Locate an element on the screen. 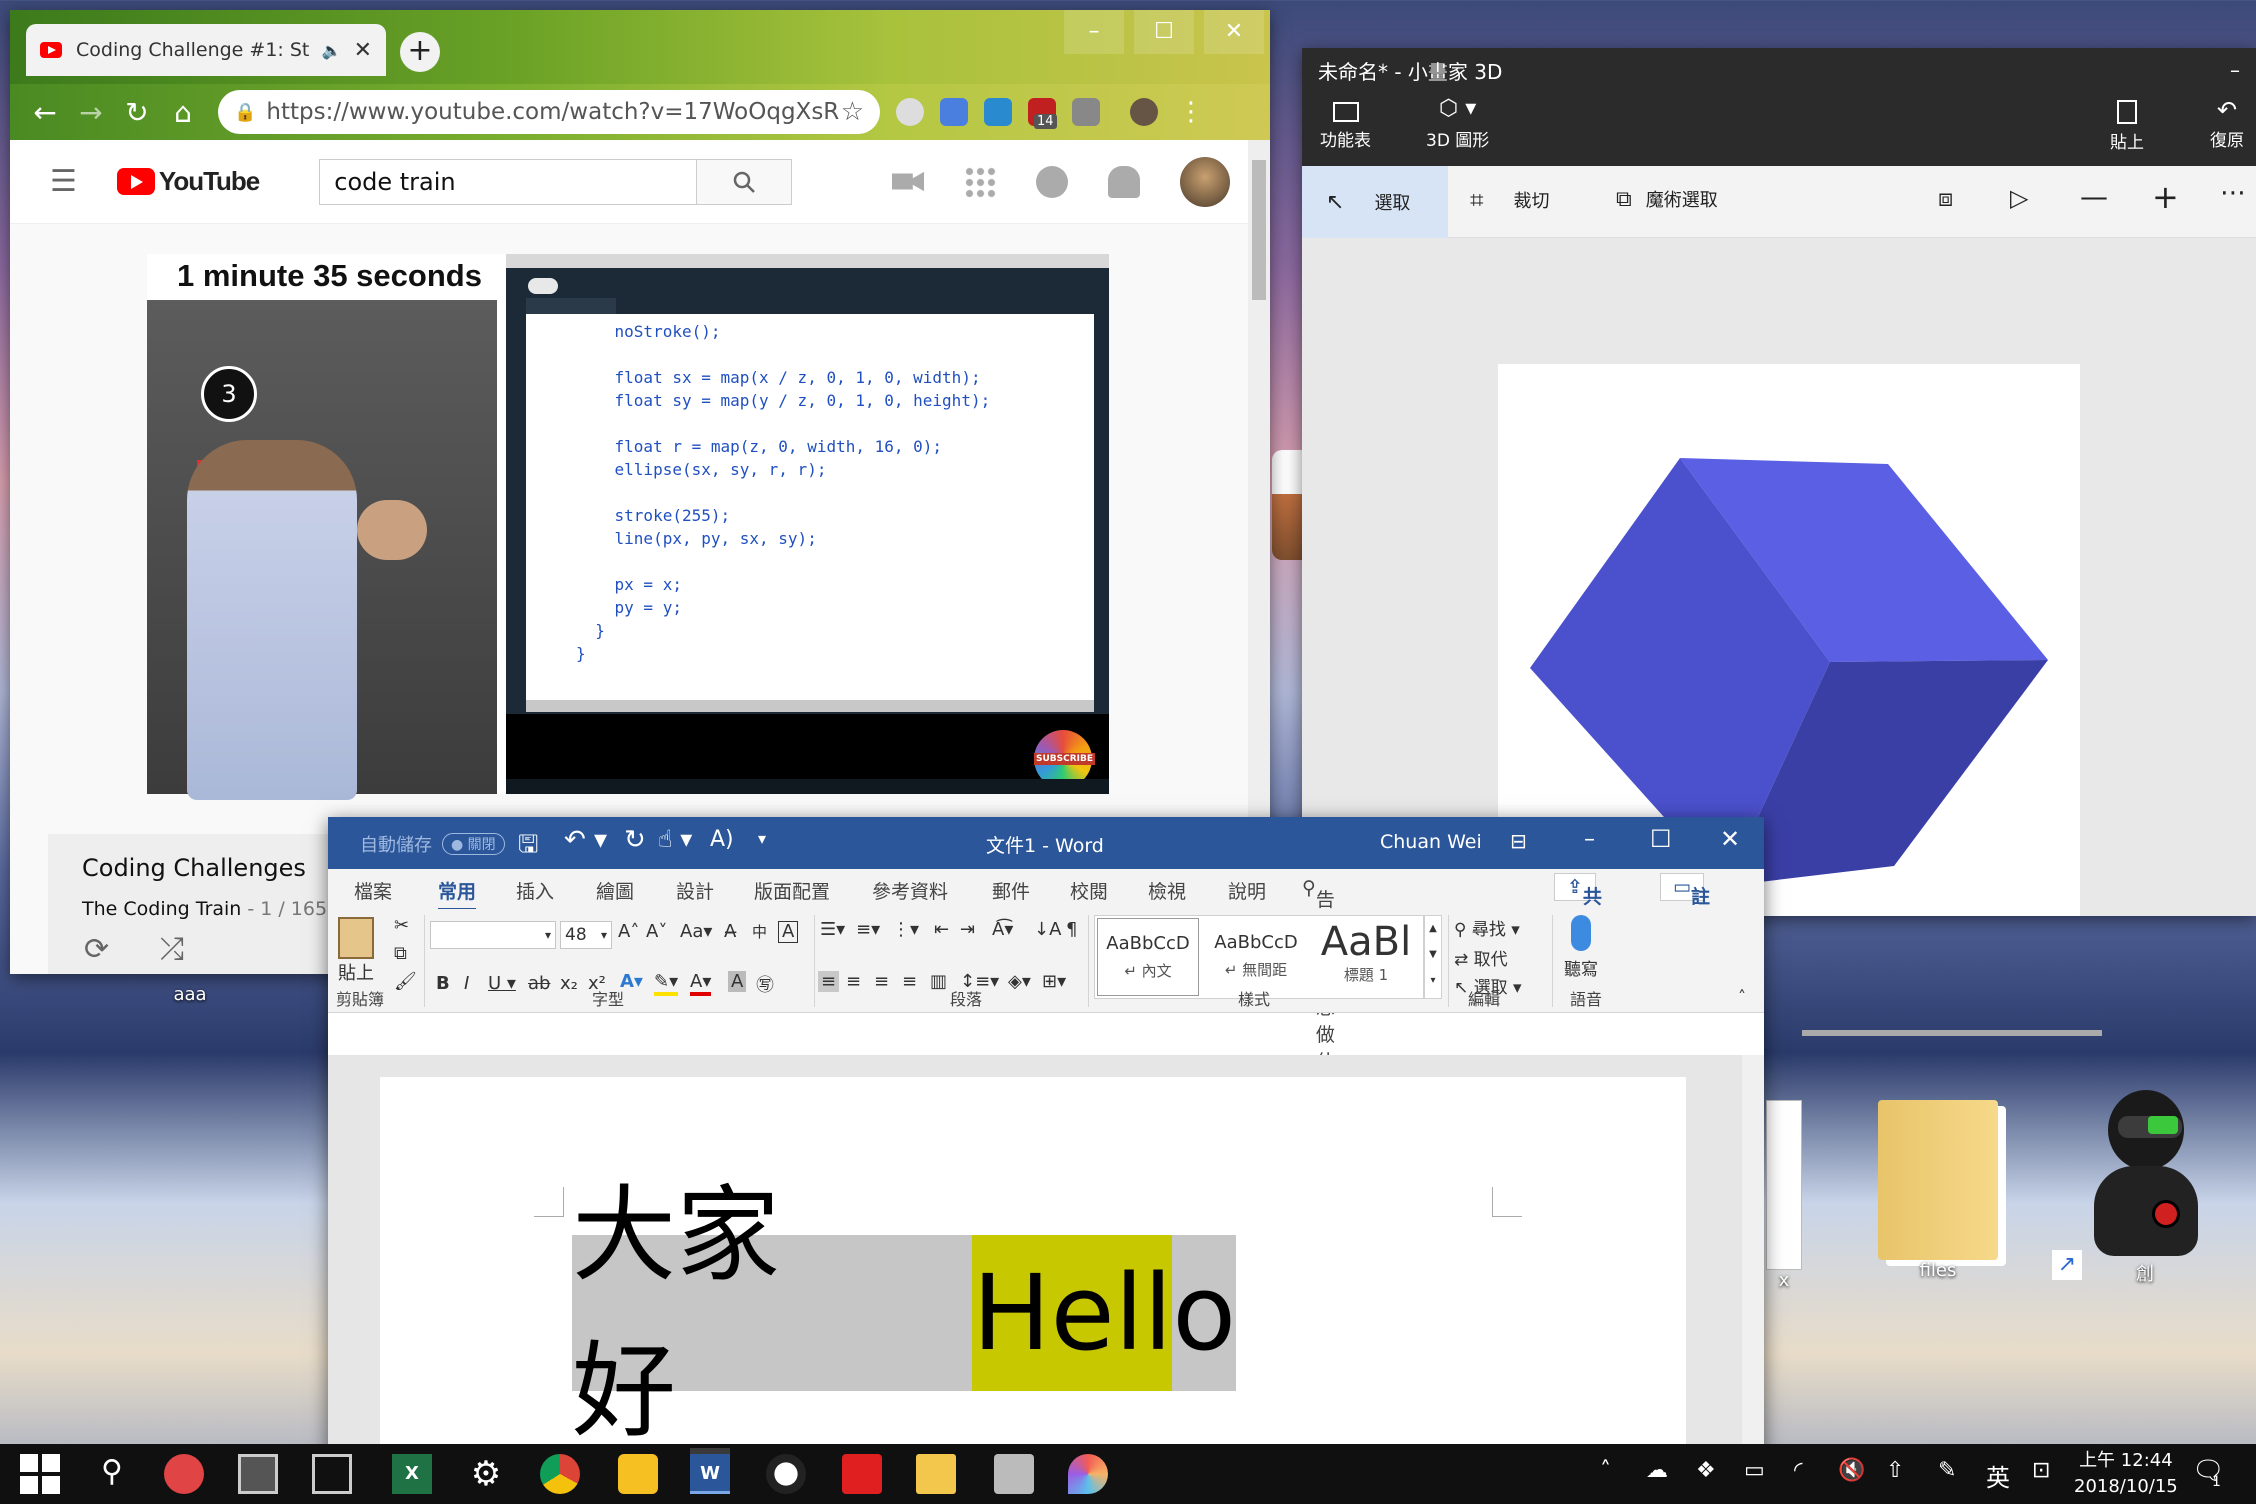 This screenshot has height=1504, width=2256. phonetic-guide-icon: 中 is located at coordinates (759, 931).